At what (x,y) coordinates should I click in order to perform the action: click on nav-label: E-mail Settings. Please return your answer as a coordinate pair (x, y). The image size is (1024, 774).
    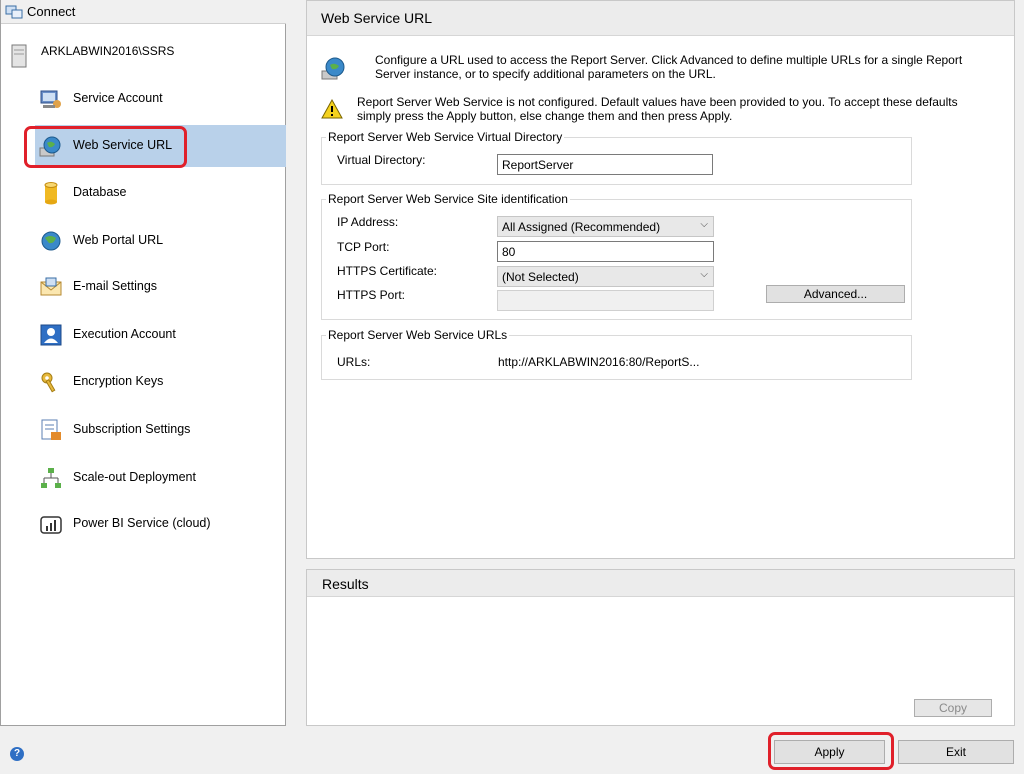
    Looking at the image, I should click on (115, 286).